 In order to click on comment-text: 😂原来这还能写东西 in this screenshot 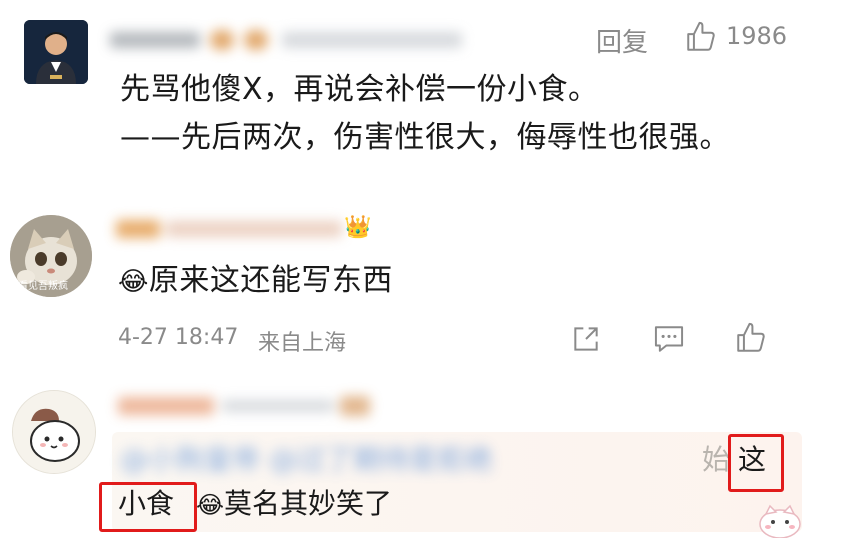, I will do `click(255, 281)`.